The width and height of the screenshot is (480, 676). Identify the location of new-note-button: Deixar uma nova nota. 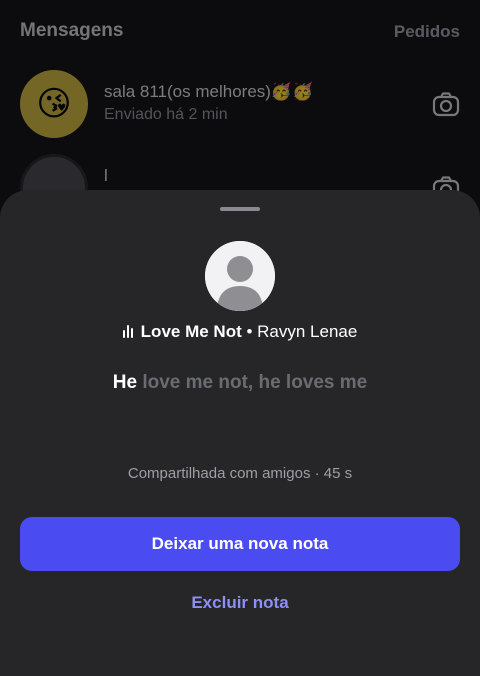
(240, 544).